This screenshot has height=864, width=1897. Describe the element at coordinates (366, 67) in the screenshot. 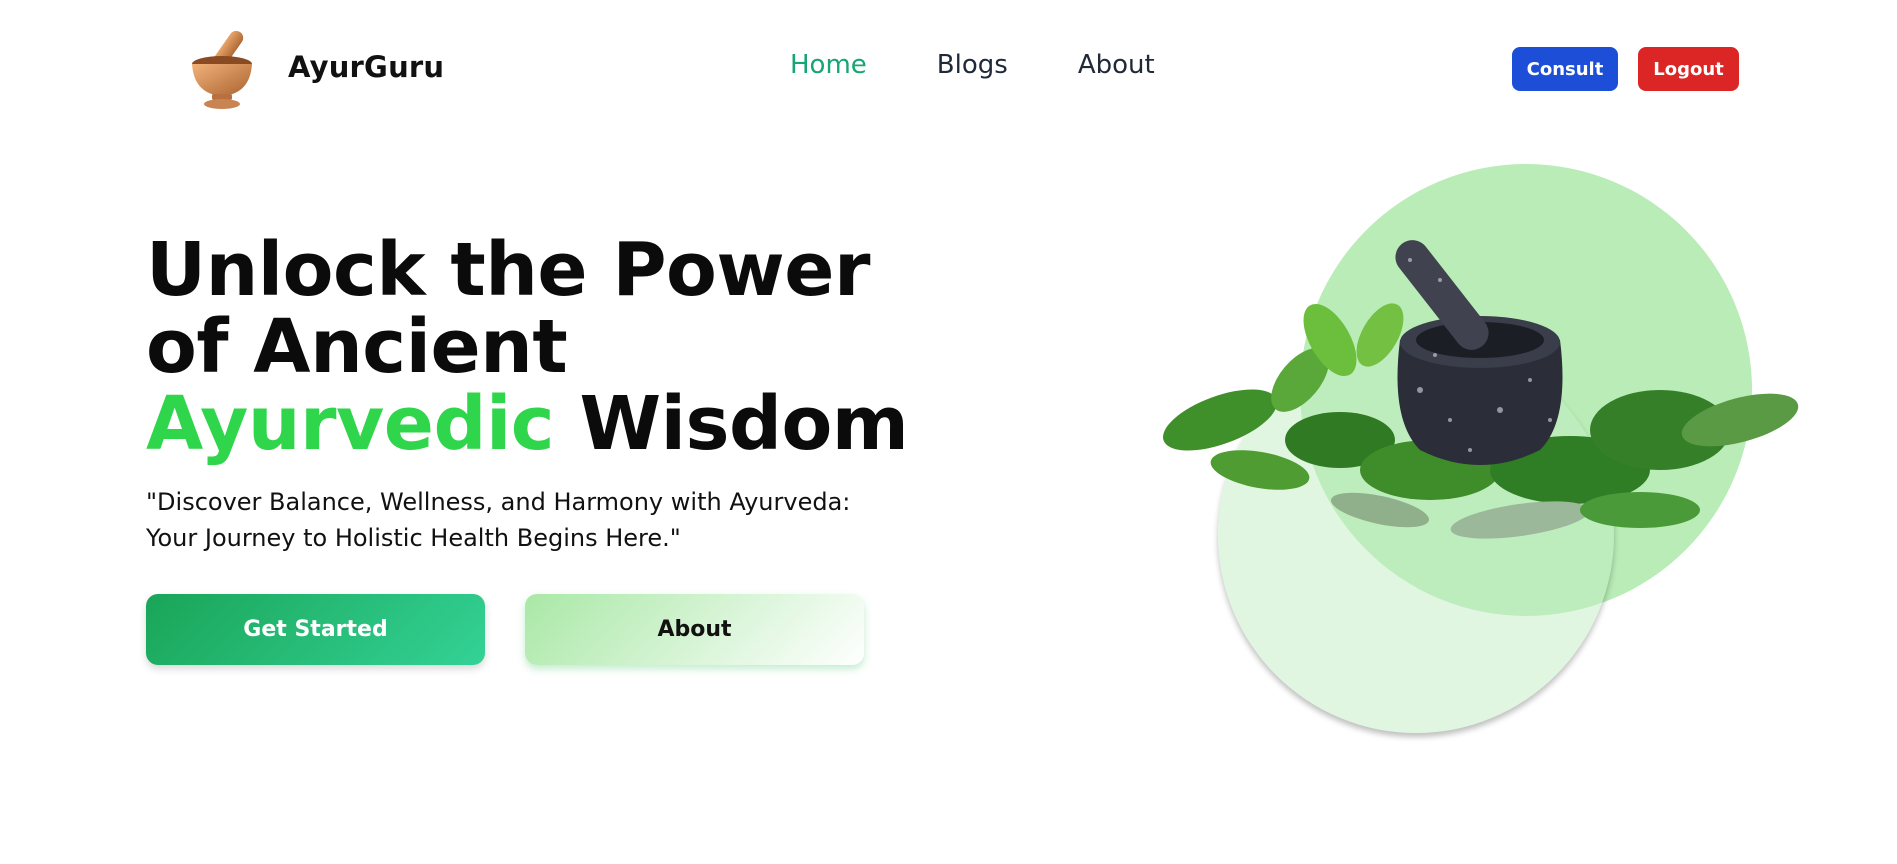

I see `brand-name: AyurGuru` at that location.